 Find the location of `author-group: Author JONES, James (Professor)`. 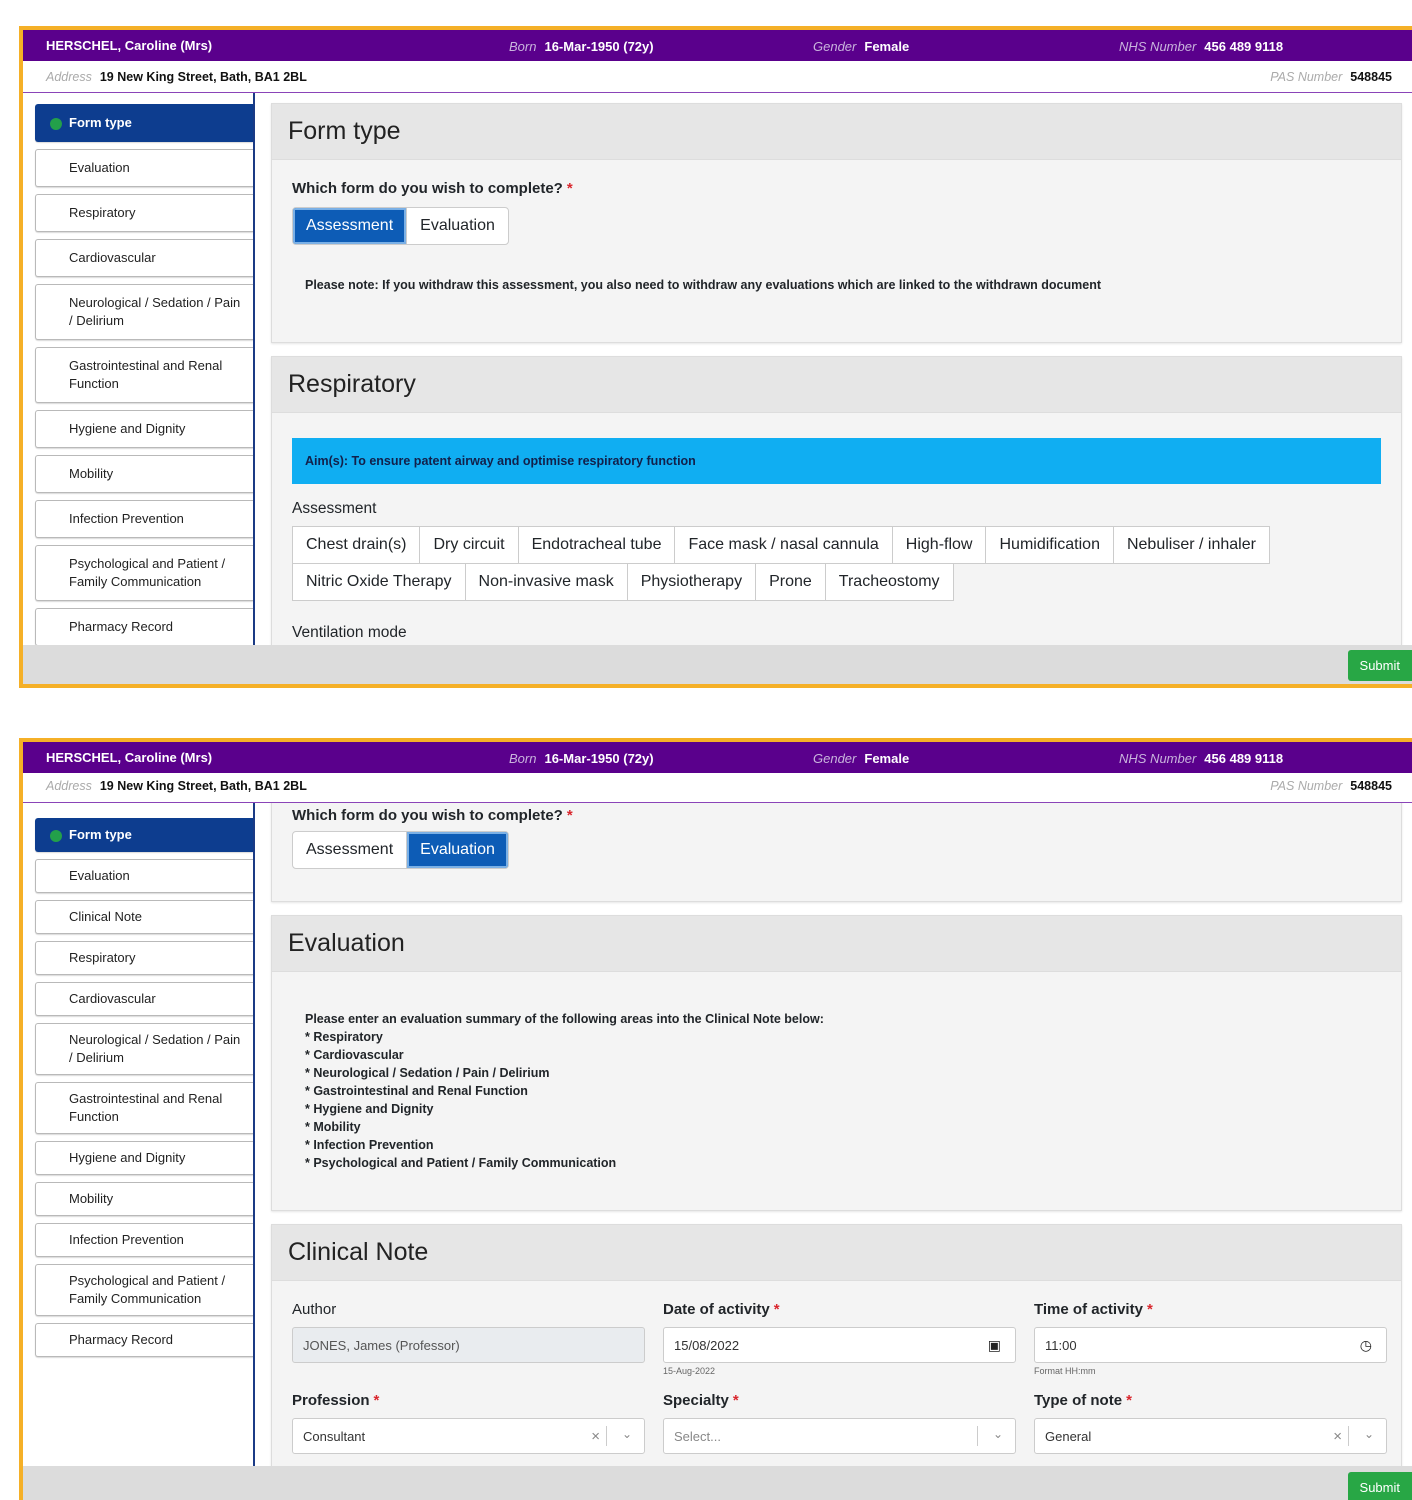

author-group: Author JONES, James (Professor) is located at coordinates (468, 1346).